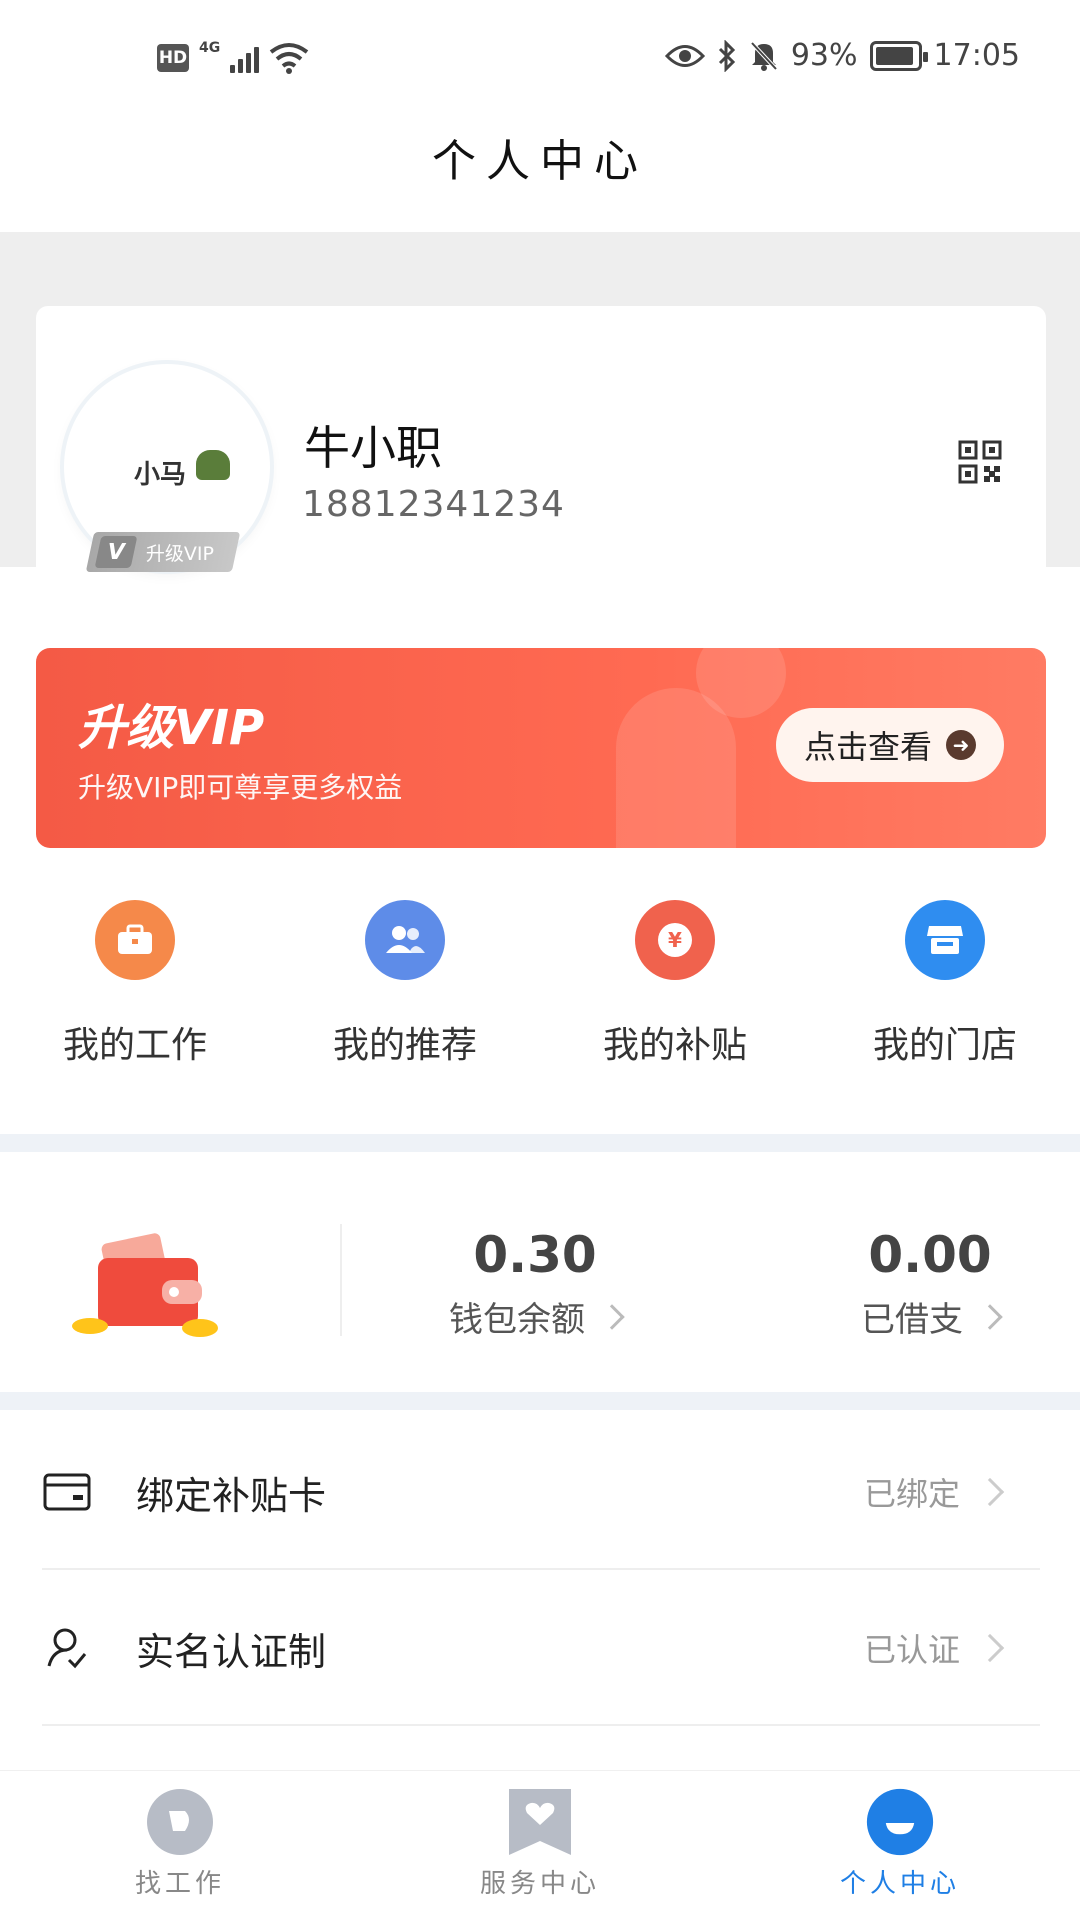  Describe the element at coordinates (726, 55) in the screenshot. I see `bluetooth-icon` at that location.